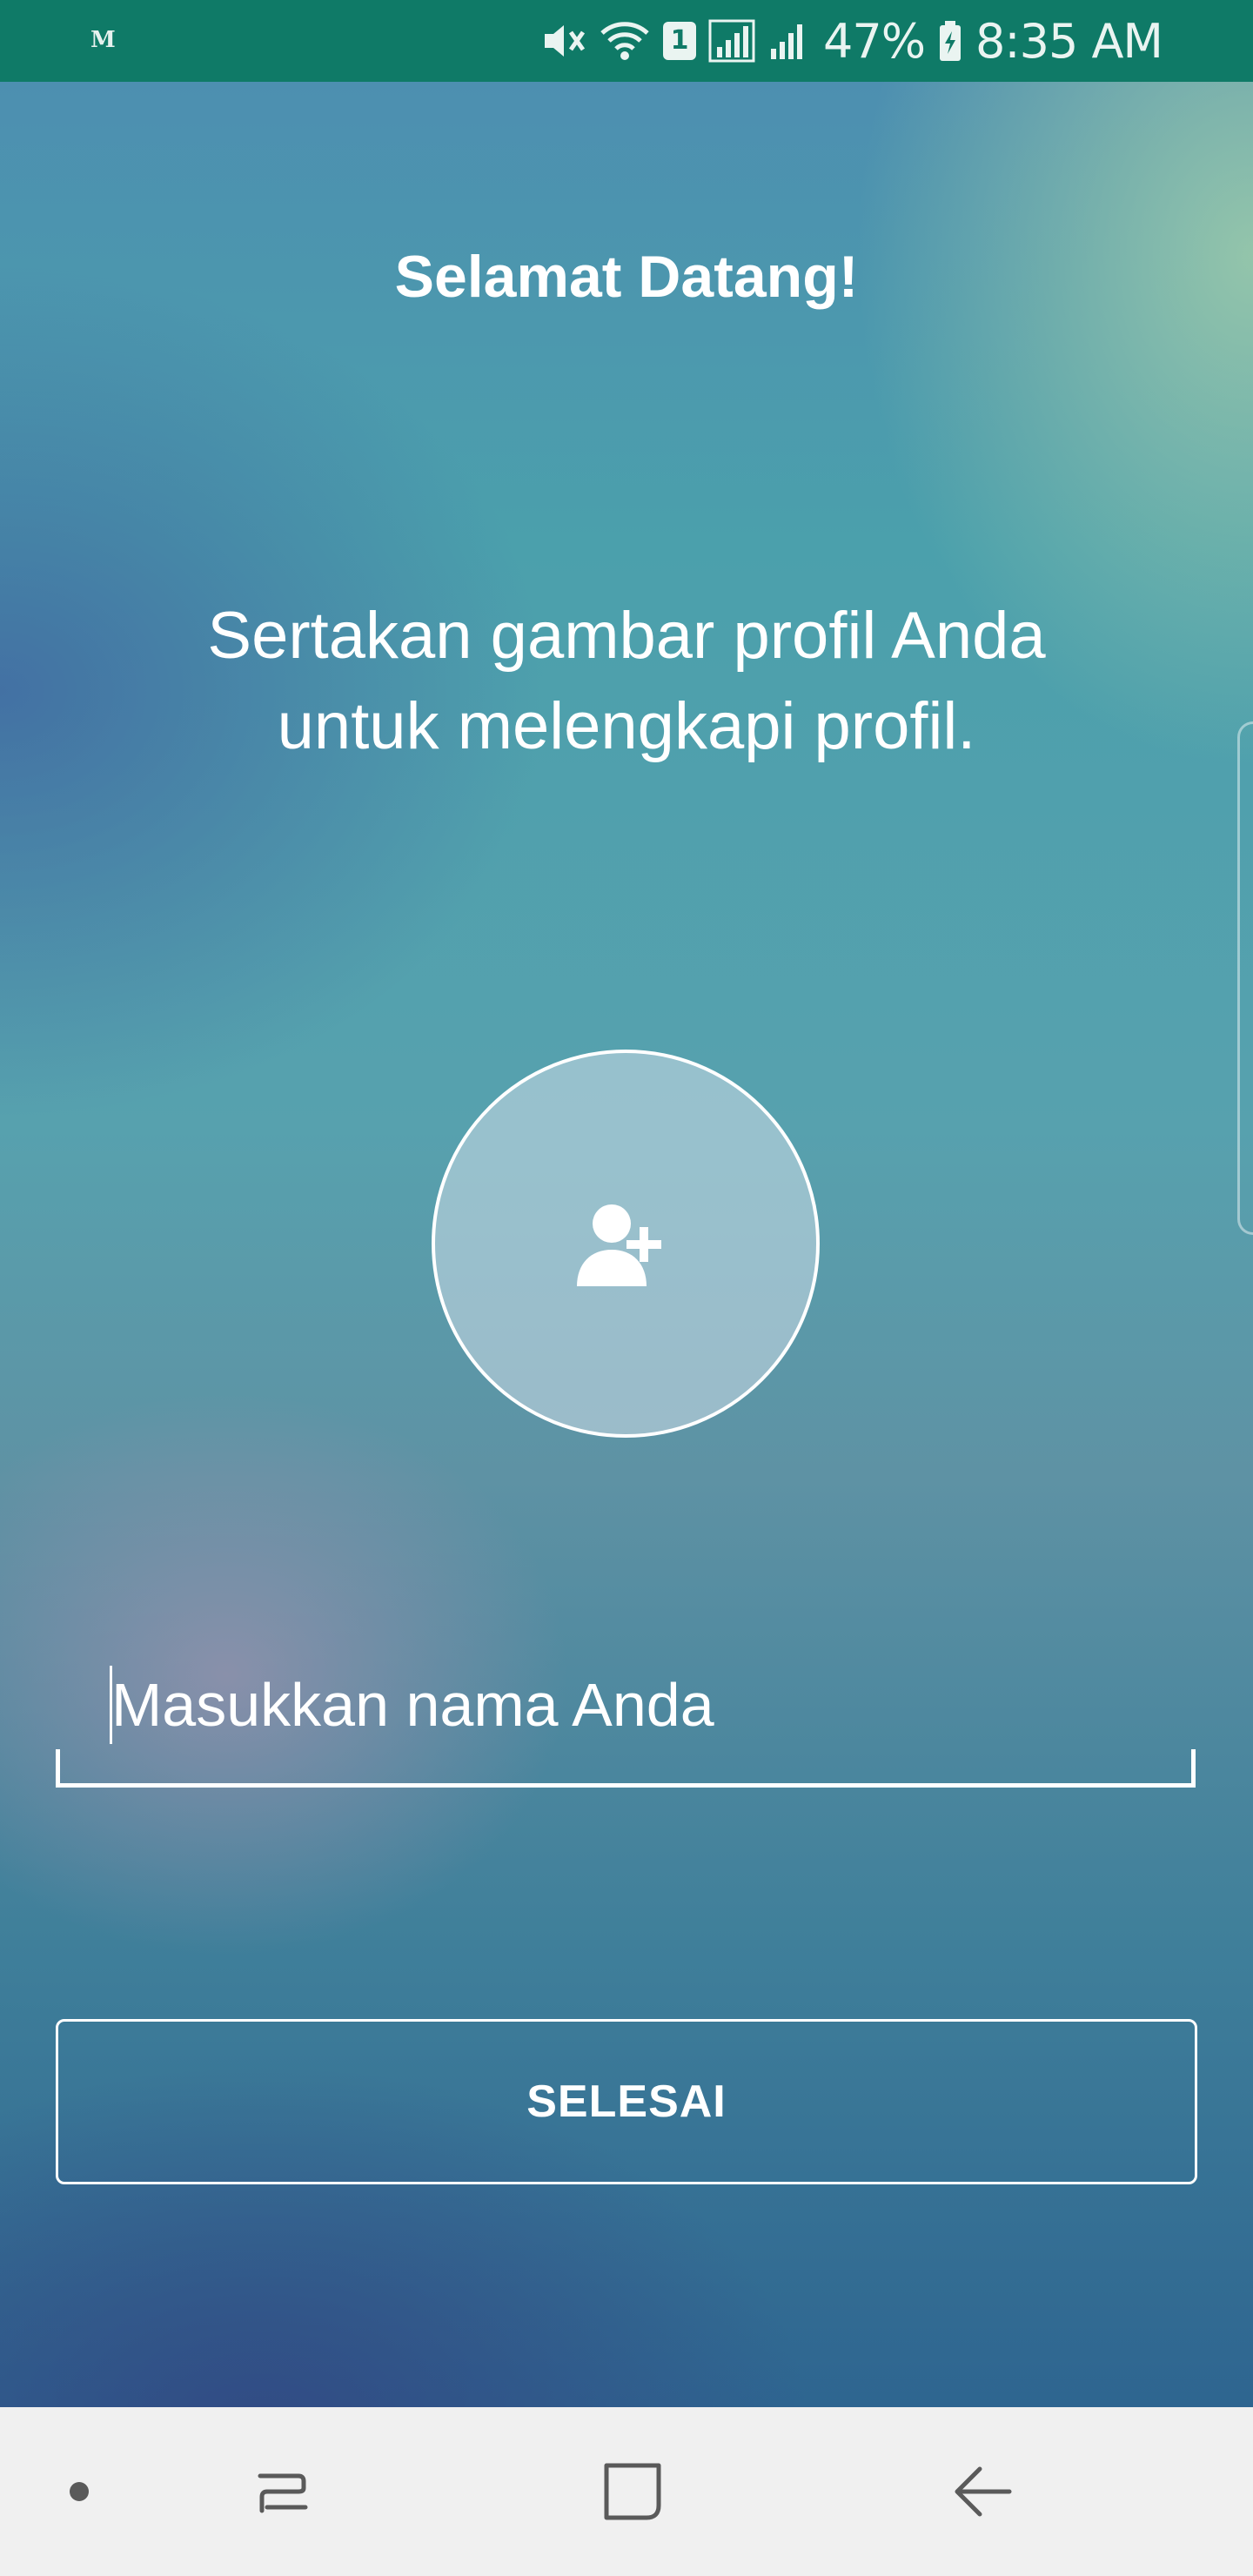 This screenshot has width=1253, height=2576. I want to click on clock: 8:35 AM, so click(1069, 41).